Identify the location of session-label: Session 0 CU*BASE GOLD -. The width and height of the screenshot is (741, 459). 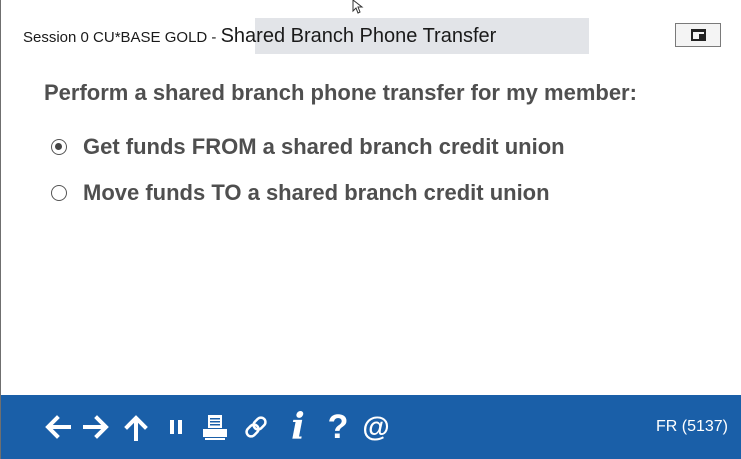
(122, 37).